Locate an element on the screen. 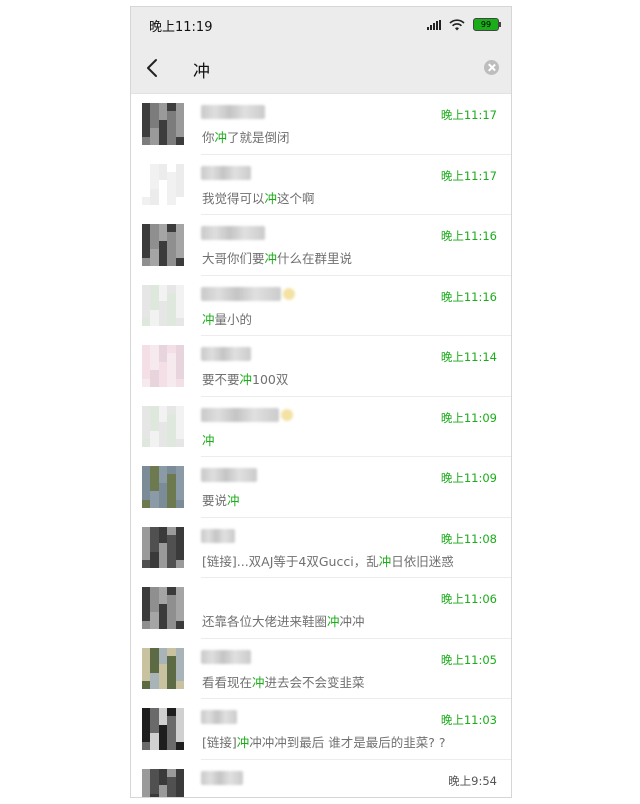 The height and width of the screenshot is (804, 640). message-text: 100双 is located at coordinates (270, 379).